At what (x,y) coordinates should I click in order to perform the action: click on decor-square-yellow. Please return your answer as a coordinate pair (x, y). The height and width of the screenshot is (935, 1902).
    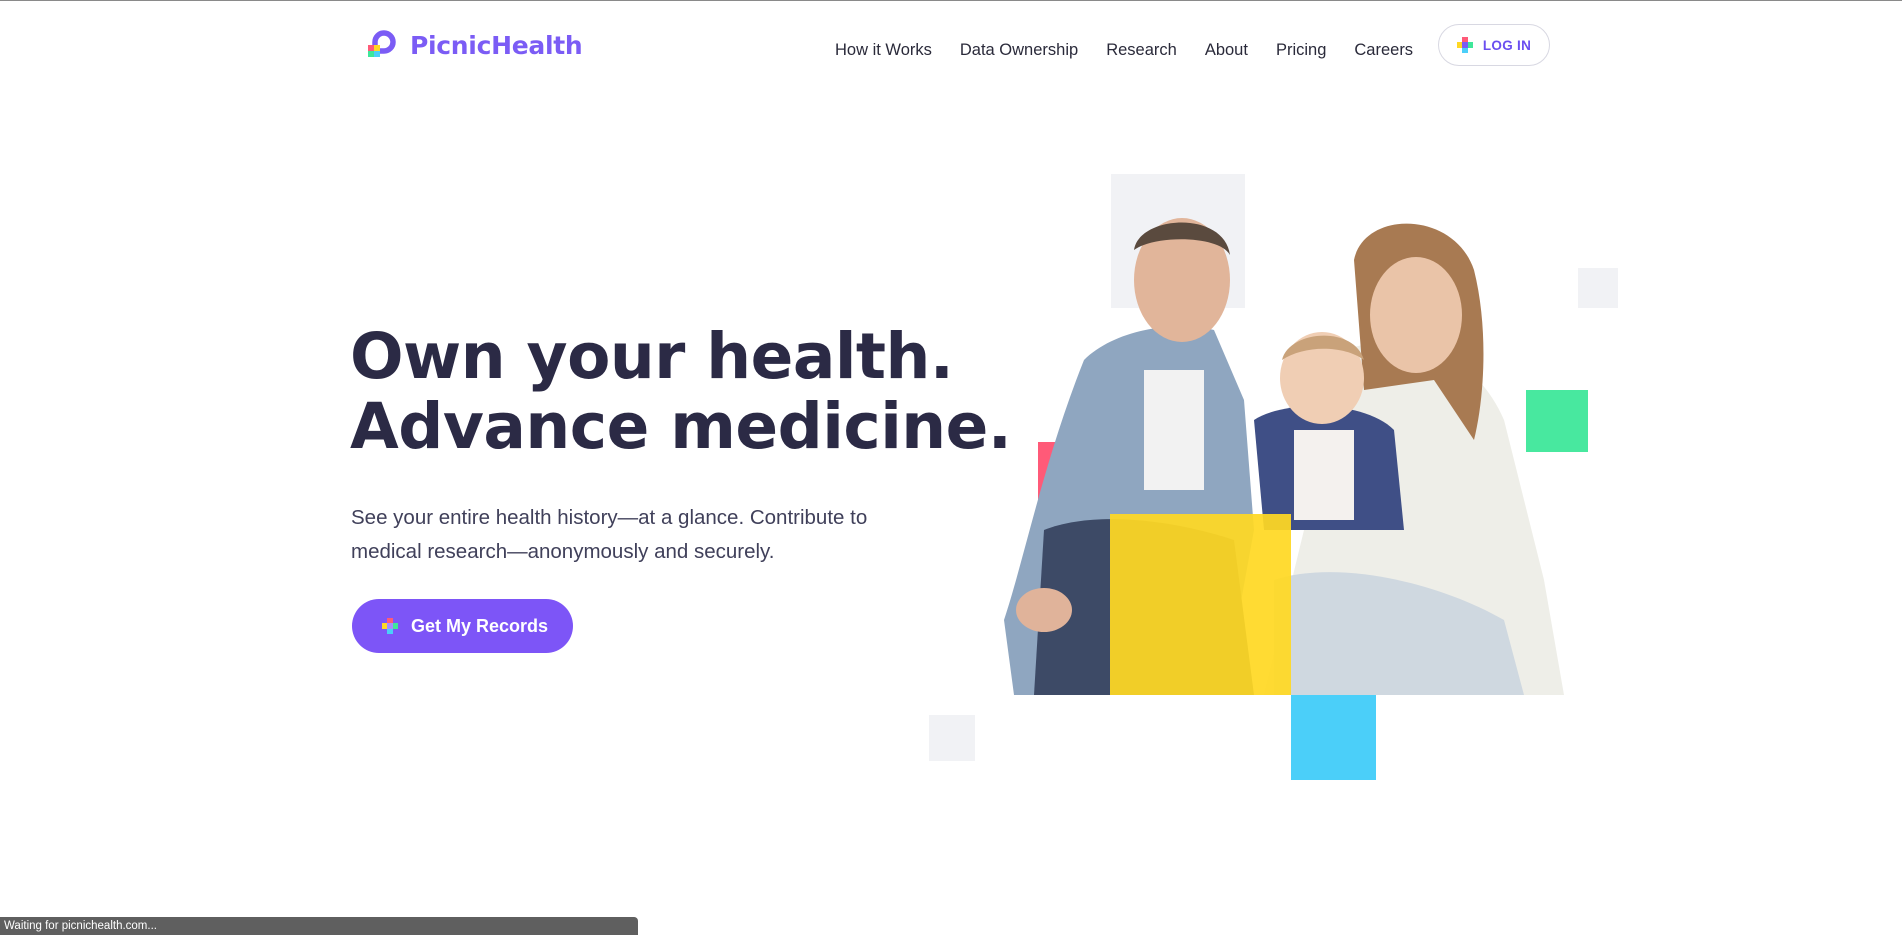
    Looking at the image, I should click on (1200, 604).